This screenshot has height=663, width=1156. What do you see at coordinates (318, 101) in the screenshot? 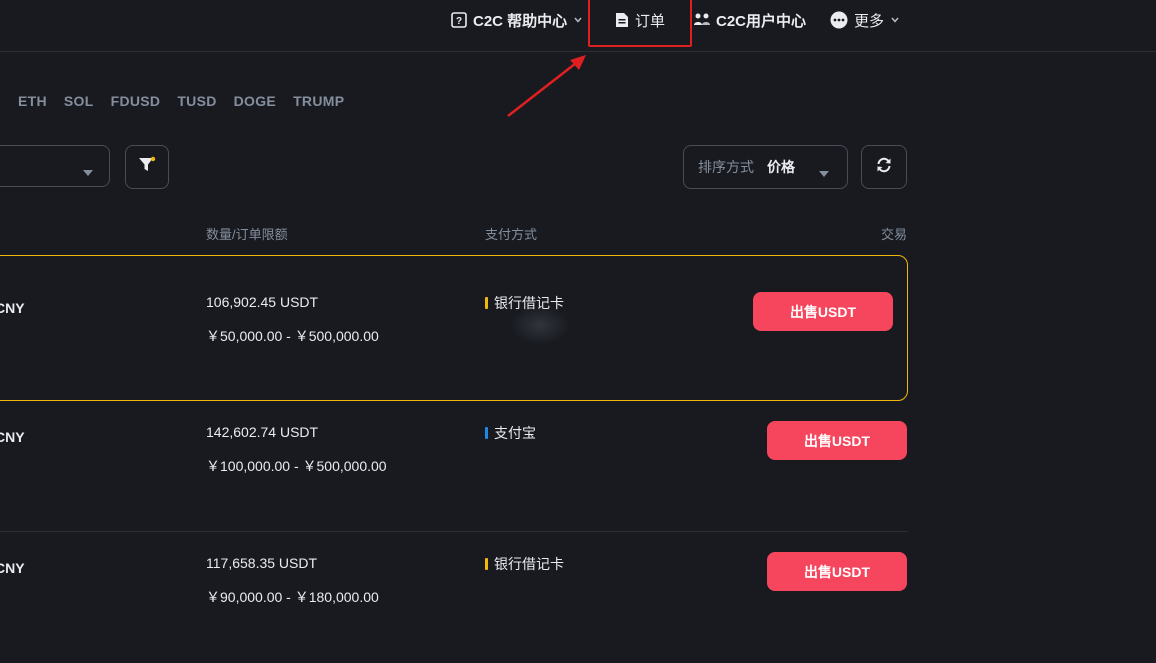
I see `tab-trump: TRUMP` at bounding box center [318, 101].